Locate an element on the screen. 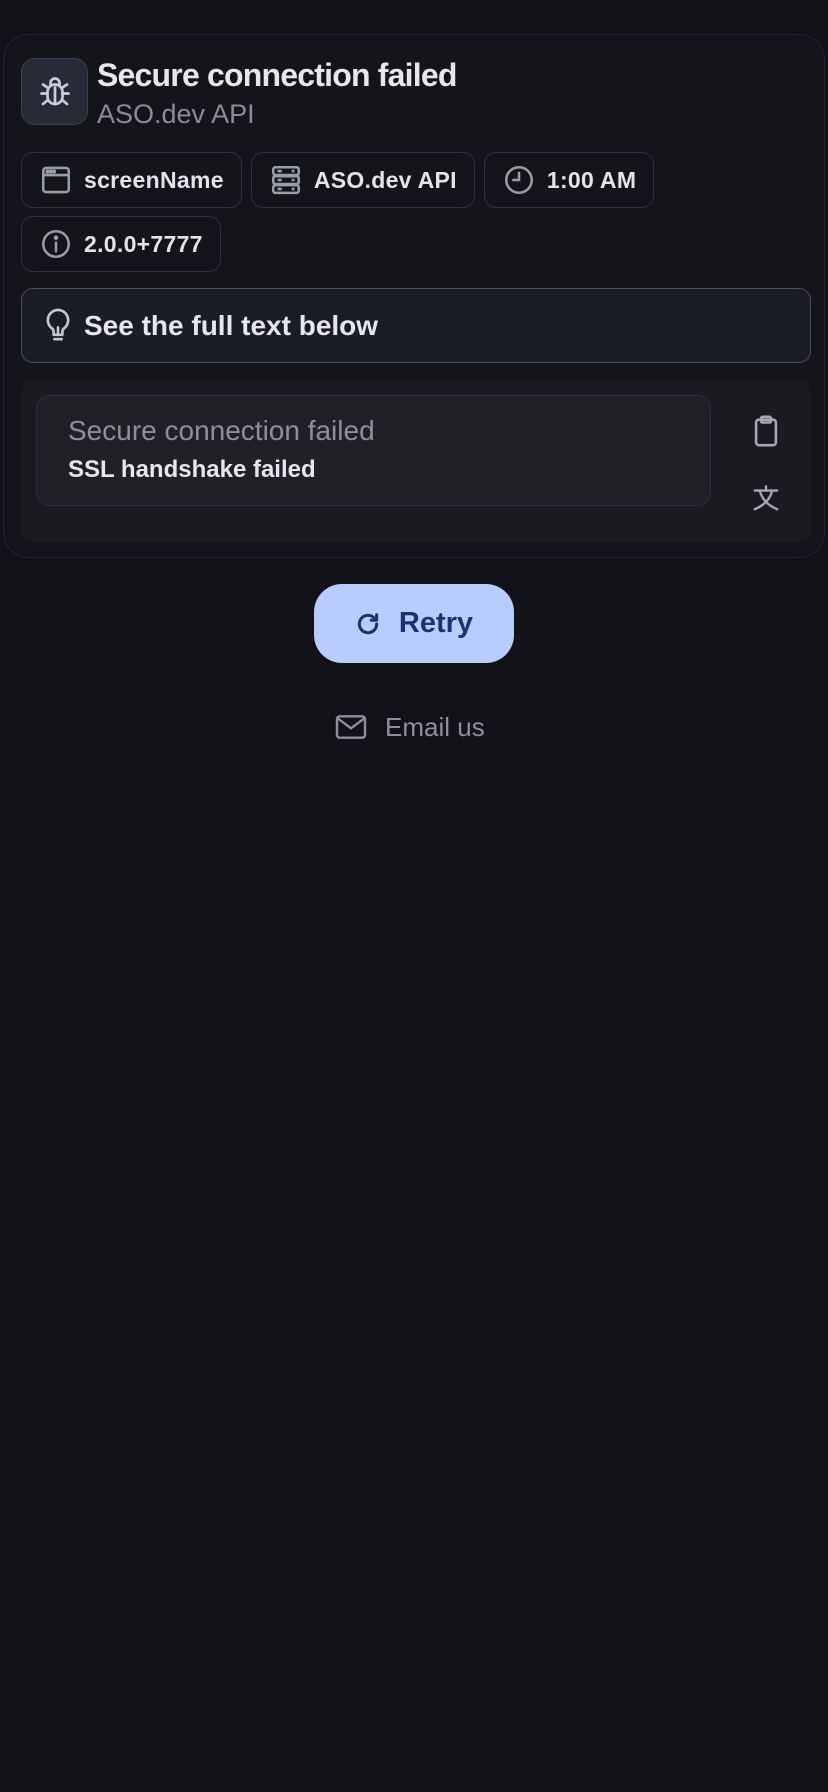  chip-label: ASO.dev API is located at coordinates (385, 179).